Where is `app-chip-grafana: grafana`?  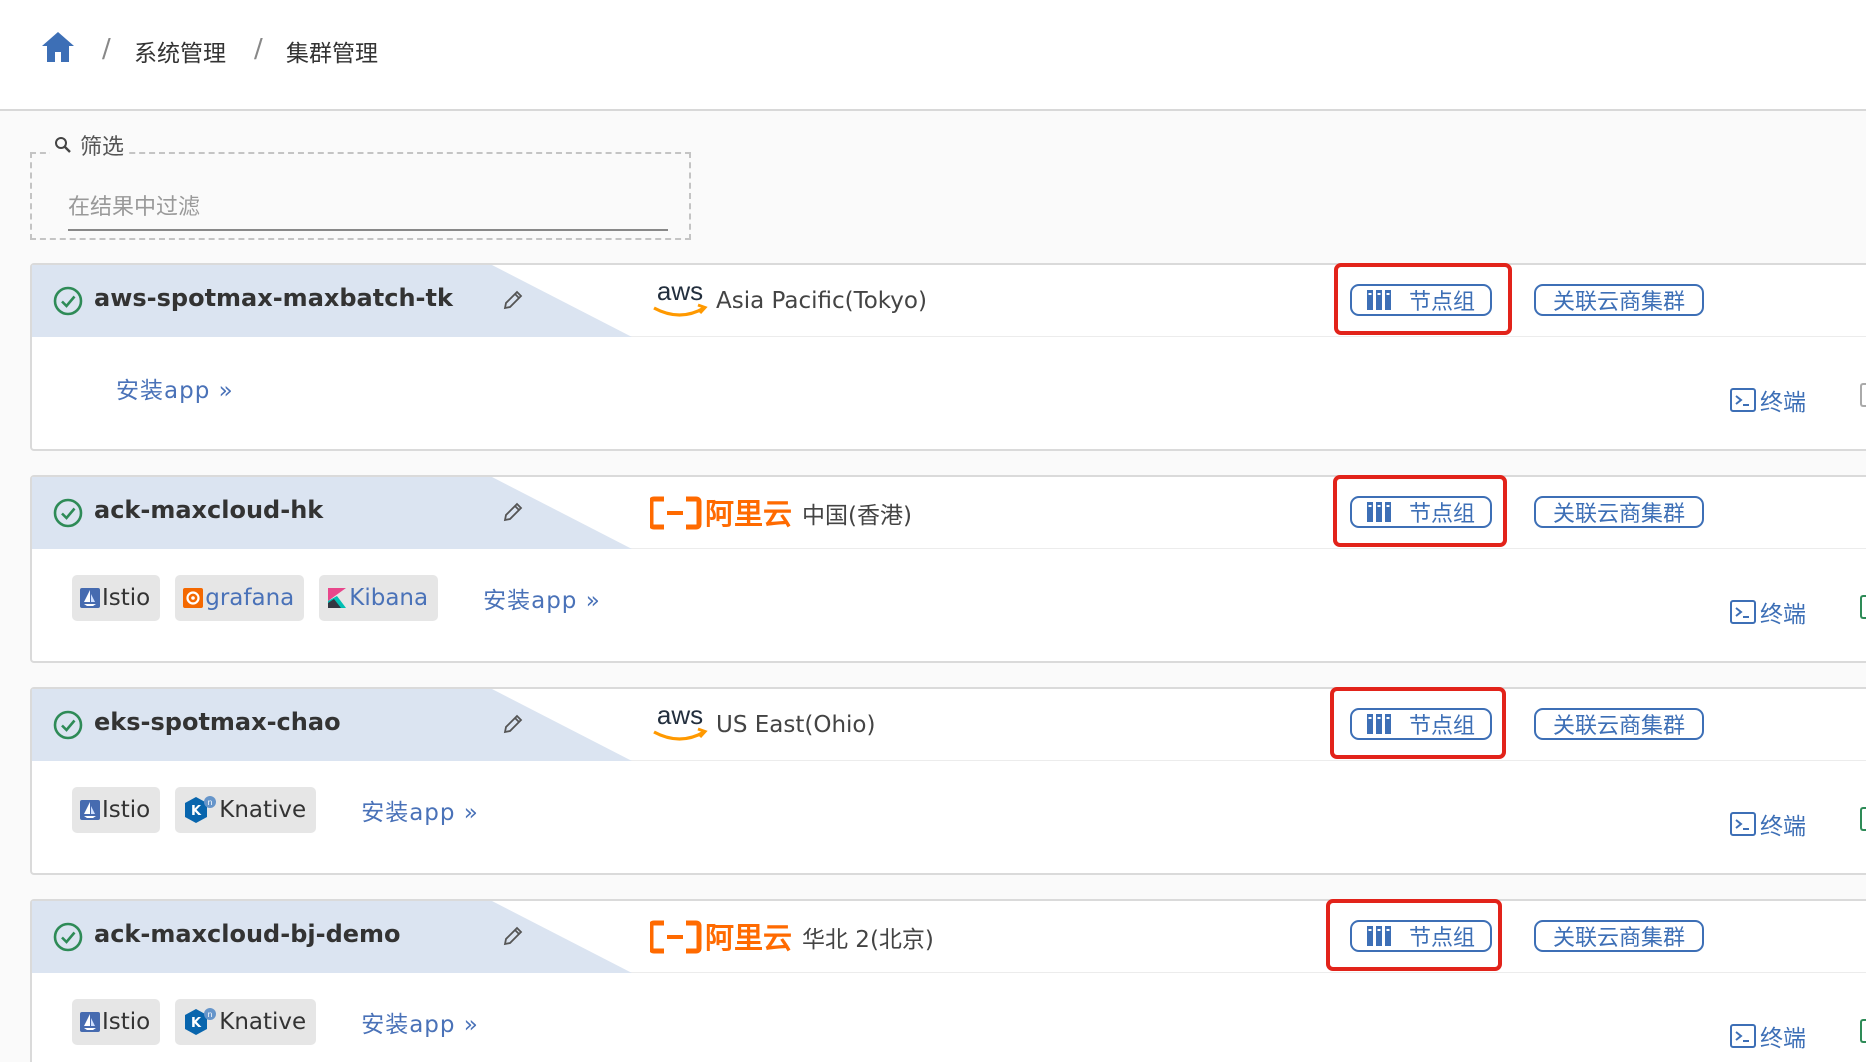
app-chip-grafana: grafana is located at coordinates (240, 598).